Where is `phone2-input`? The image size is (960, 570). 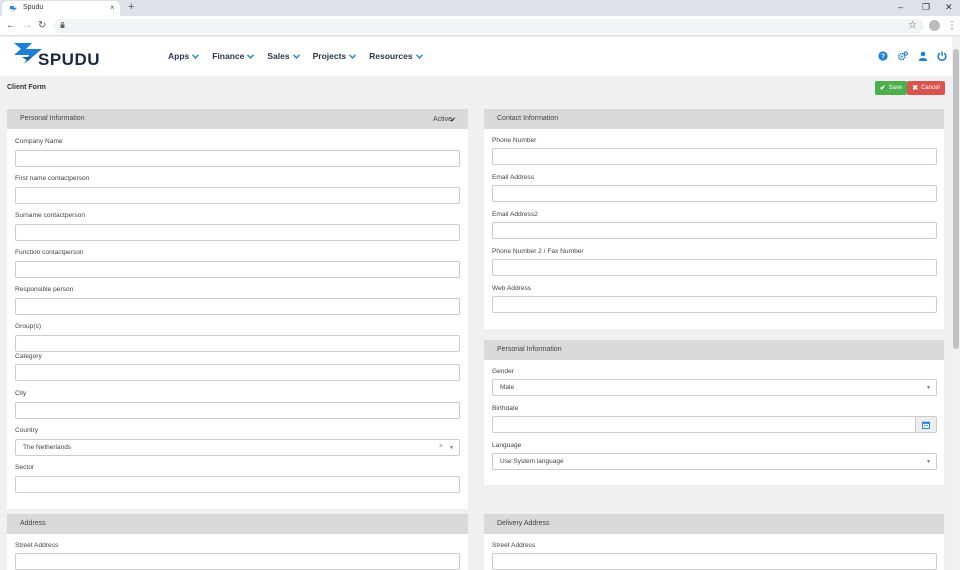 phone2-input is located at coordinates (714, 267).